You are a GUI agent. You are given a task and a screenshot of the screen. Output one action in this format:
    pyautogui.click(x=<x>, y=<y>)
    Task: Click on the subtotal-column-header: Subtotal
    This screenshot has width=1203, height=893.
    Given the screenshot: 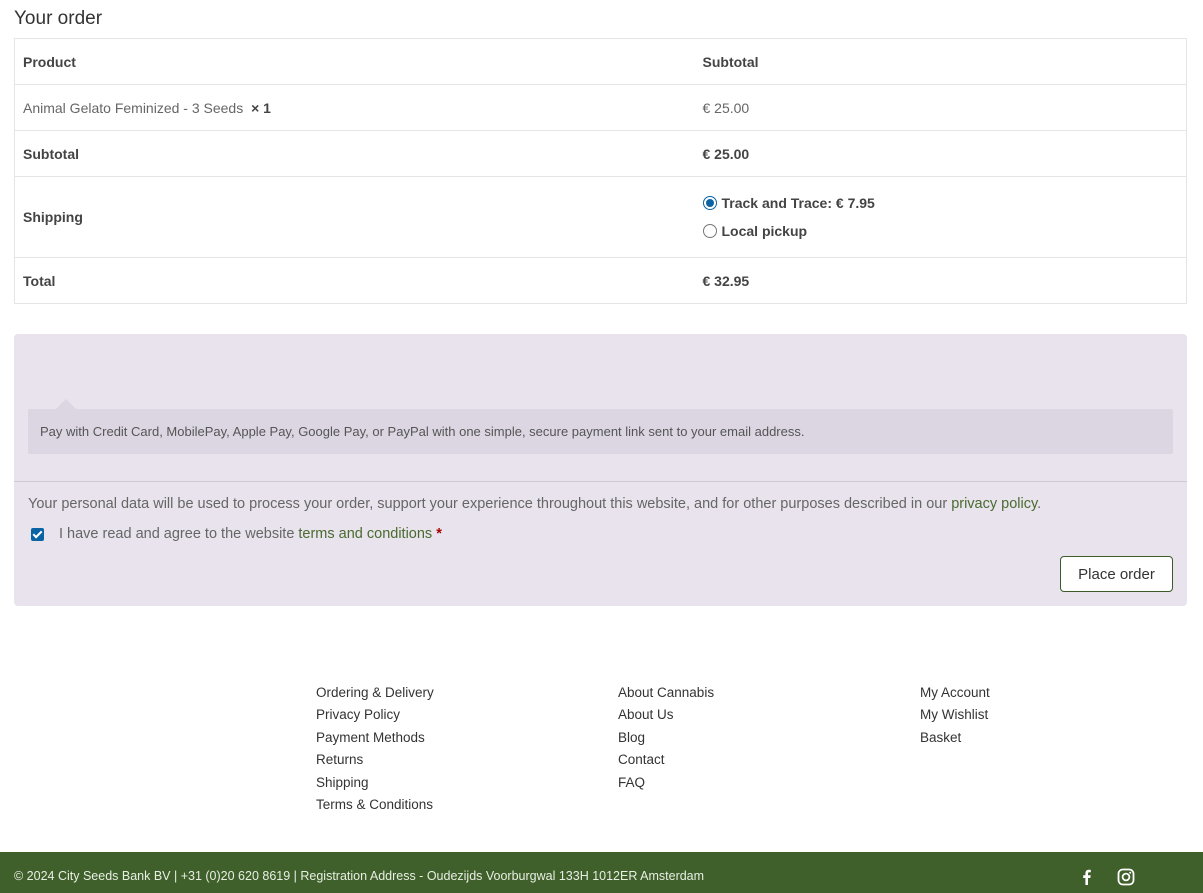 What is the action you would take?
    pyautogui.click(x=940, y=61)
    